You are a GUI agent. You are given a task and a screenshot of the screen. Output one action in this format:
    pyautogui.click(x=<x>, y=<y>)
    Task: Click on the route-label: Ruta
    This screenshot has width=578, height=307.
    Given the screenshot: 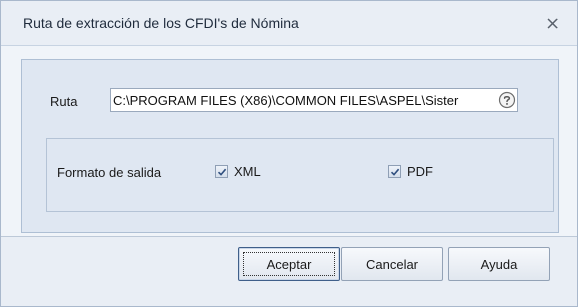 What is the action you would take?
    pyautogui.click(x=64, y=101)
    